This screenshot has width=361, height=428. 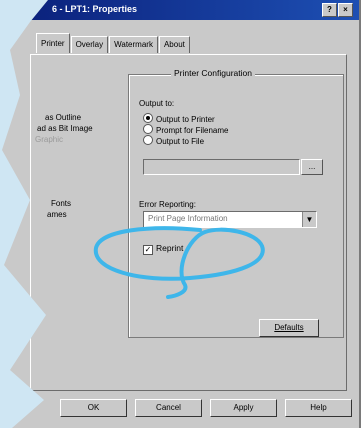 What do you see at coordinates (318, 408) in the screenshot?
I see `help-button: Help` at bounding box center [318, 408].